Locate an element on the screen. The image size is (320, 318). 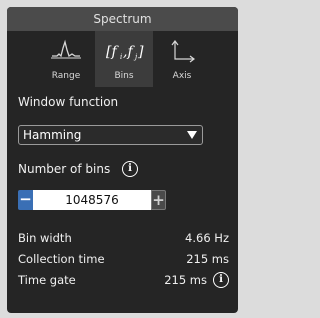
bins-input: 1048576 is located at coordinates (92, 200).